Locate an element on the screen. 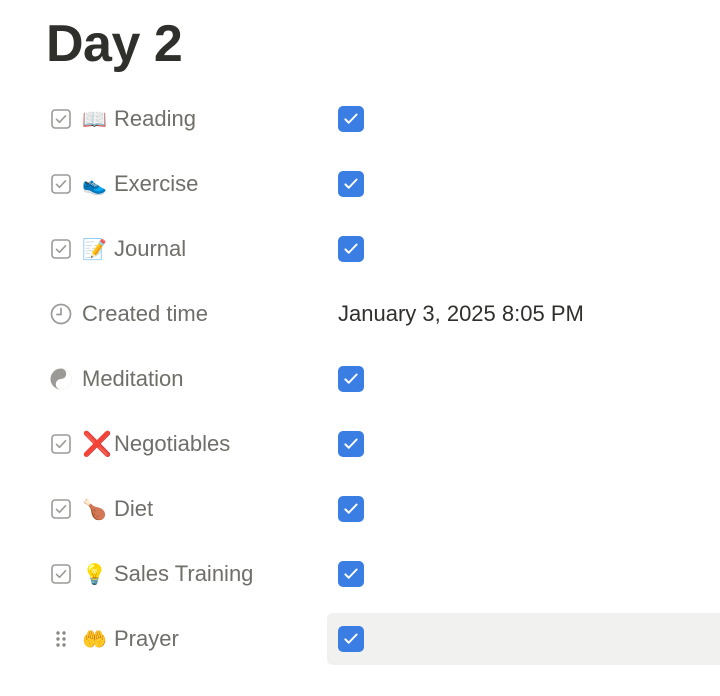 The image size is (720, 696). property-row: 👟 Exercise is located at coordinates (360, 183).